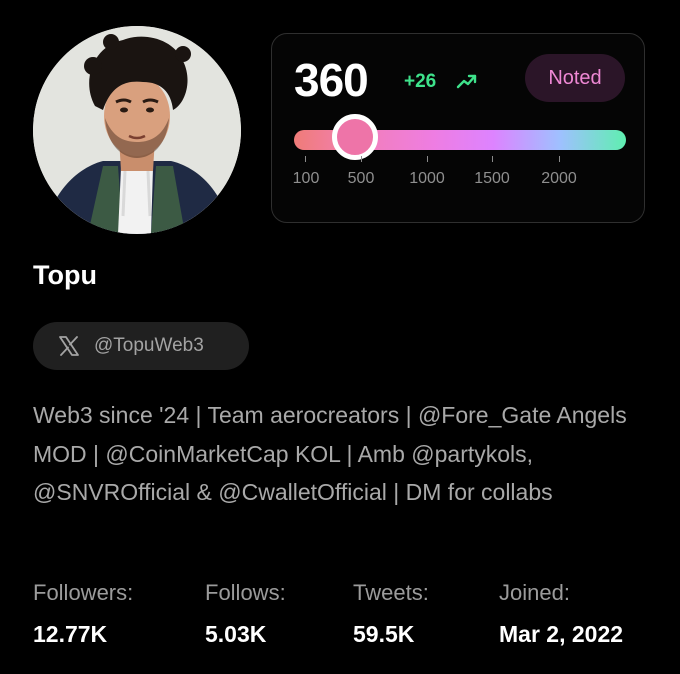 The height and width of the screenshot is (674, 680). Describe the element at coordinates (466, 81) in the screenshot. I see `trending-up-icon` at that location.